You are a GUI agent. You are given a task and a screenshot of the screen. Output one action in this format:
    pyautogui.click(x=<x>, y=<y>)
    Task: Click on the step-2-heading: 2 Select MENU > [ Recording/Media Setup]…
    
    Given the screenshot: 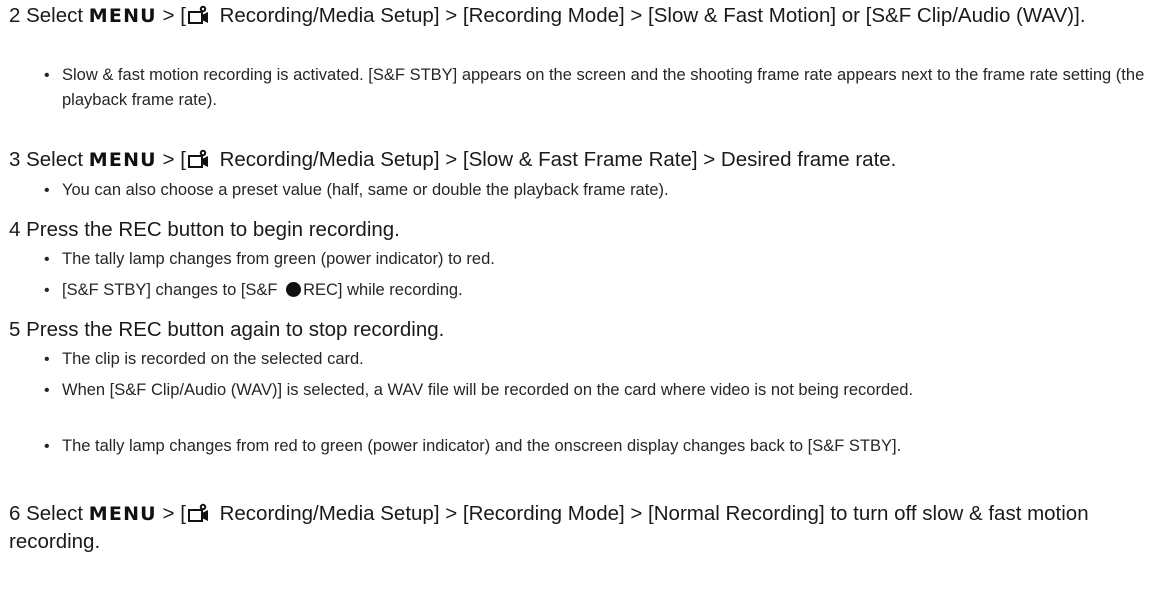 What is the action you would take?
    pyautogui.click(x=580, y=16)
    